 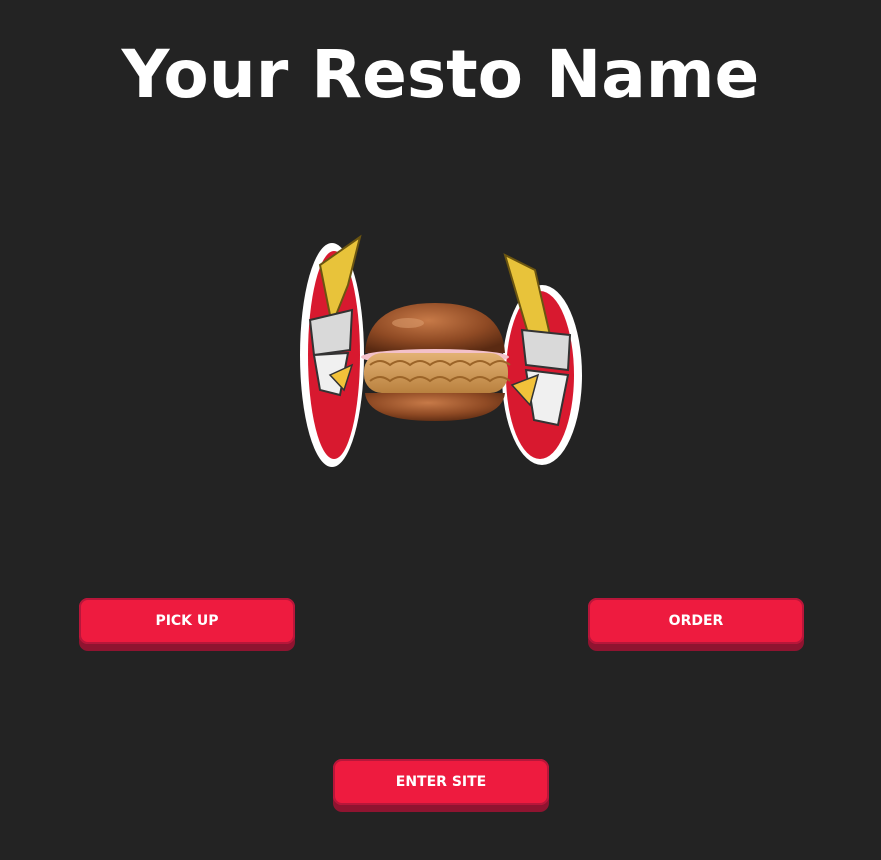 I want to click on order-button: ORDER, so click(x=696, y=621).